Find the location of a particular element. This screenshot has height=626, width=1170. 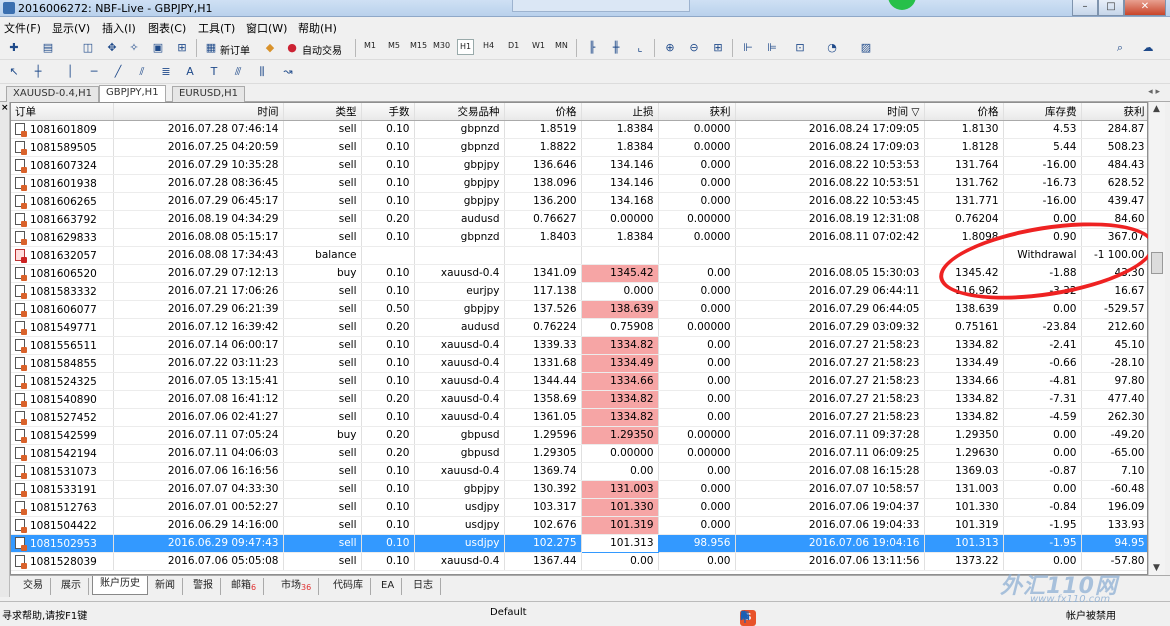

tile-windows-icon: ⊞ is located at coordinates (718, 48).